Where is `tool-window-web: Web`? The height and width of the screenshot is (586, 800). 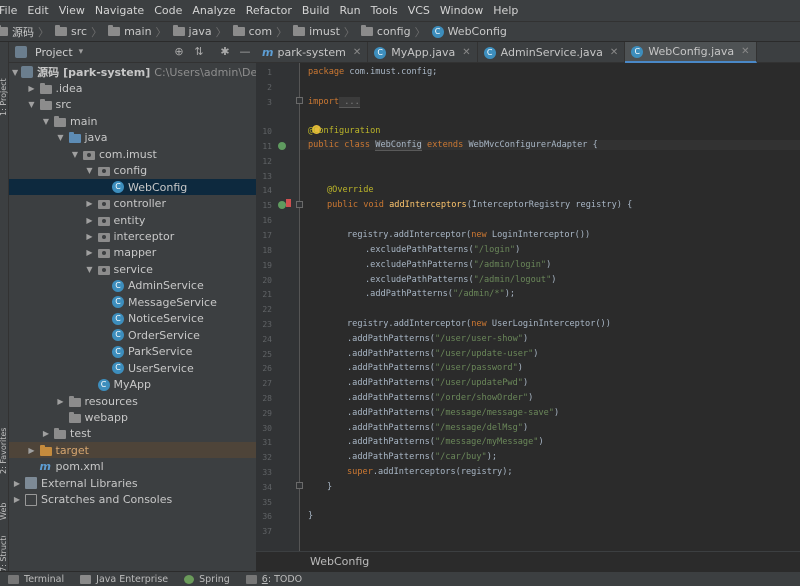
tool-window-web: Web is located at coordinates (4, 505).